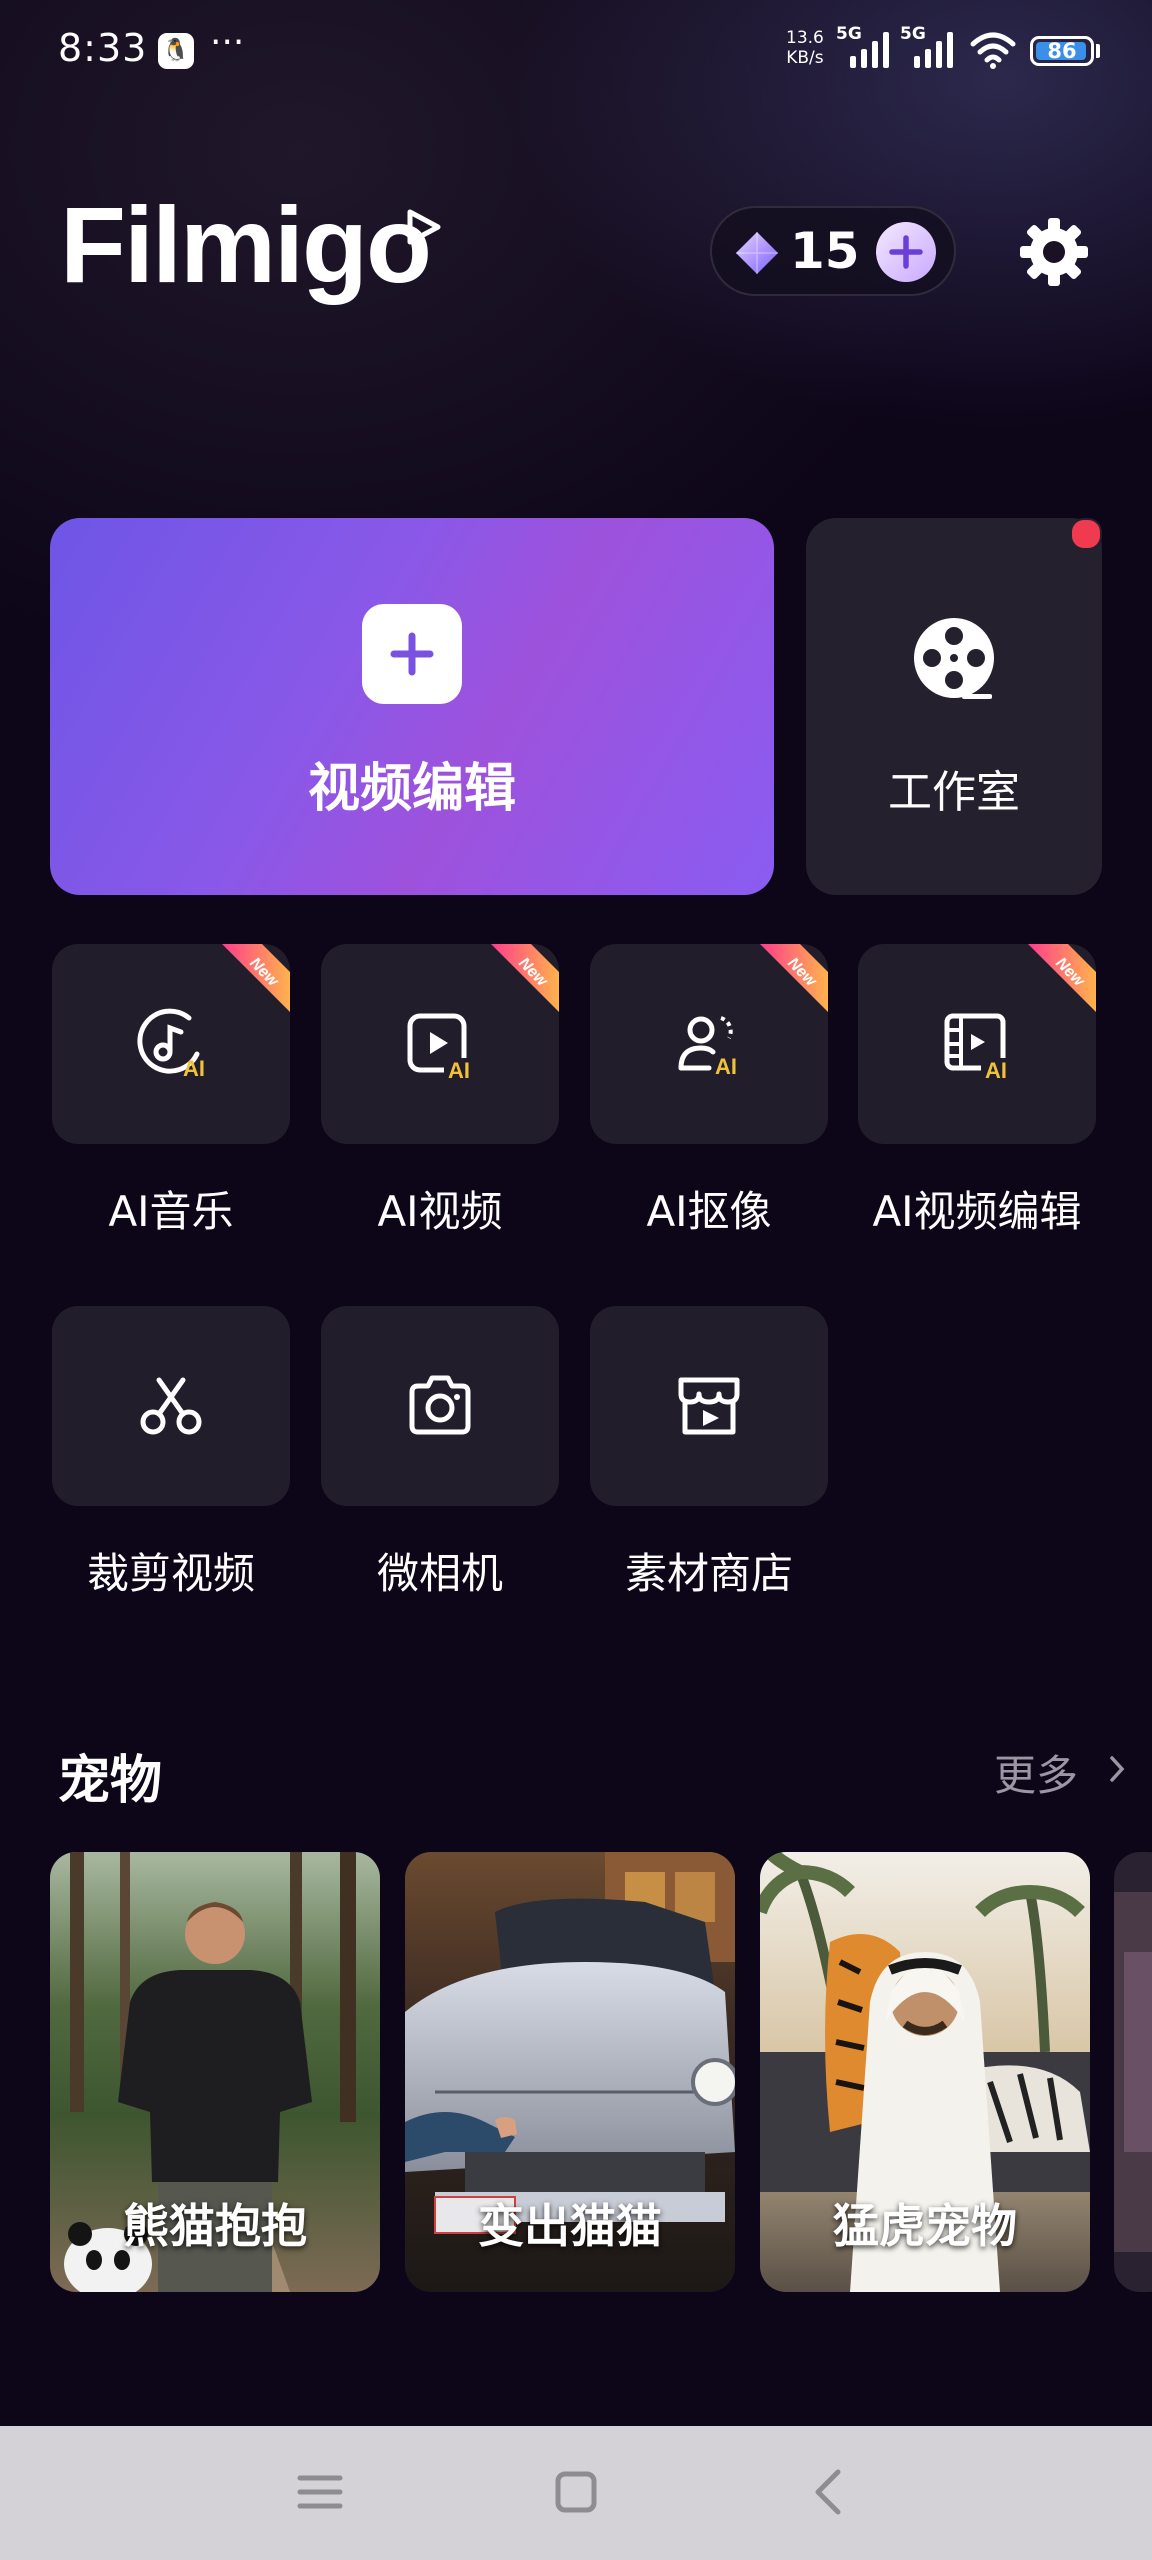  What do you see at coordinates (830, 2492) in the screenshot?
I see `back-icon` at bounding box center [830, 2492].